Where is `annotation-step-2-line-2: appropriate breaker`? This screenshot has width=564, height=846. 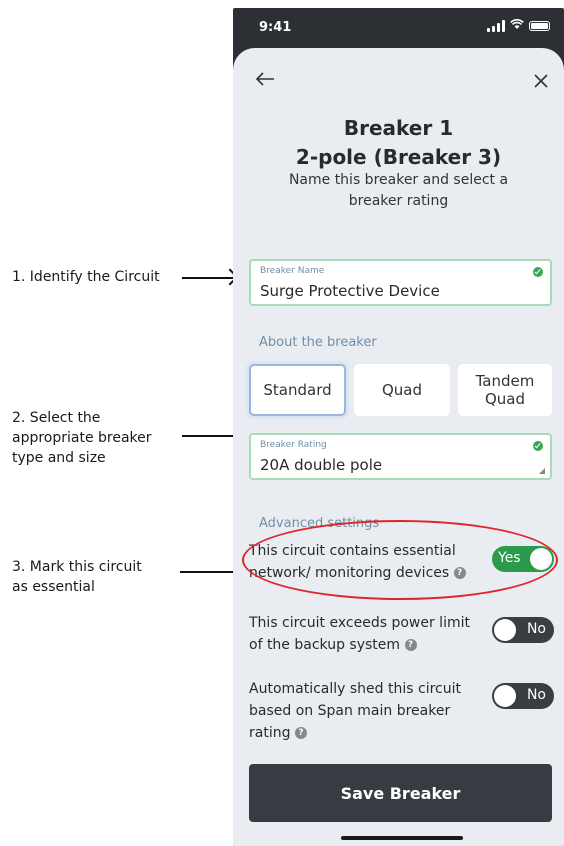 annotation-step-2-line-2: appropriate breaker is located at coordinates (82, 438).